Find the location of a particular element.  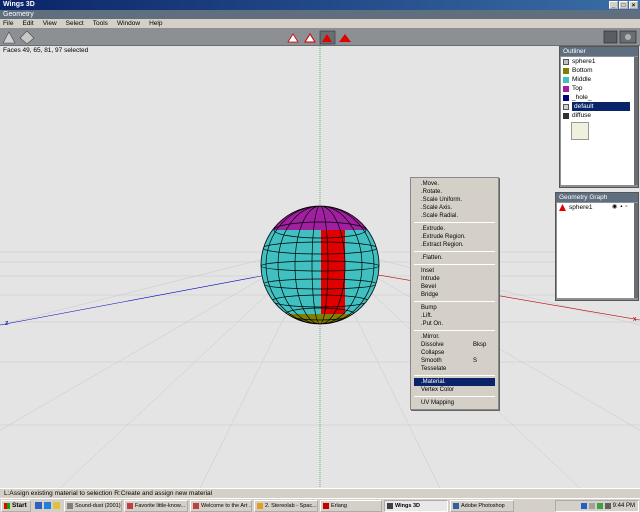

menu-item-scale-radial: .Scale Radial. is located at coordinates (454, 216).